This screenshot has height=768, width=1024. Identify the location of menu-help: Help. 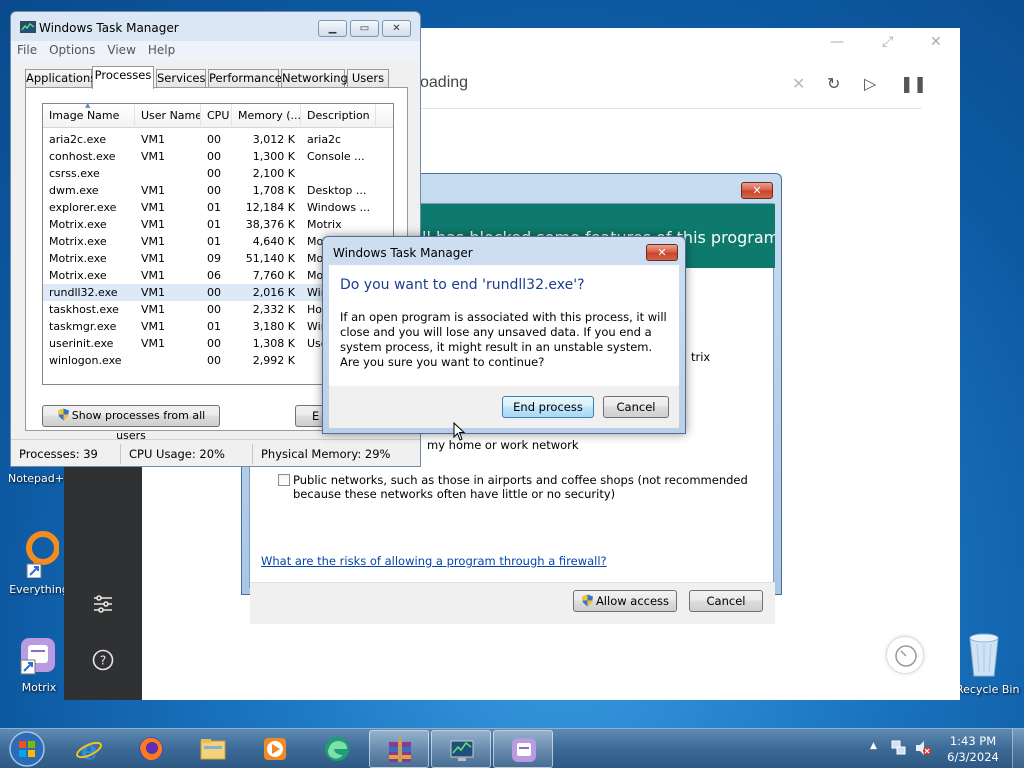
(161, 50).